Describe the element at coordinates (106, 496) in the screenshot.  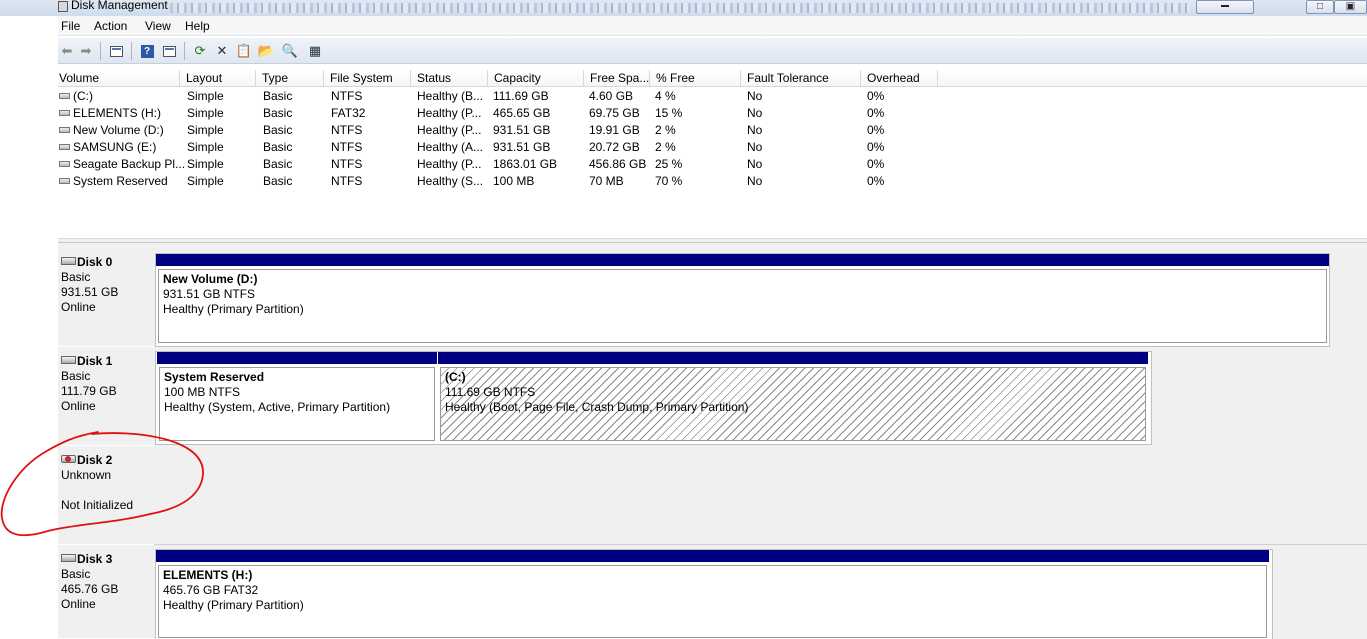
I see `disk-2-label: Disk 2 Unknown Not Initialized` at that location.